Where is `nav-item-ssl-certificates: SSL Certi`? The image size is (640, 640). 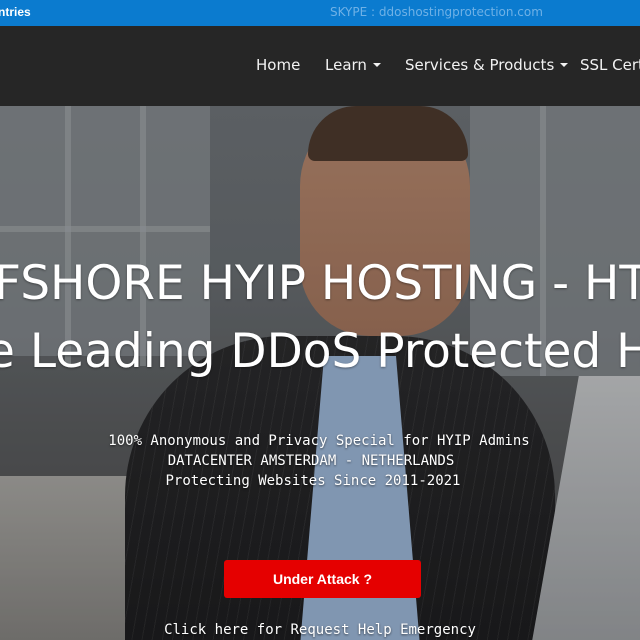
nav-item-ssl-certificates: SSL Certi is located at coordinates (610, 65).